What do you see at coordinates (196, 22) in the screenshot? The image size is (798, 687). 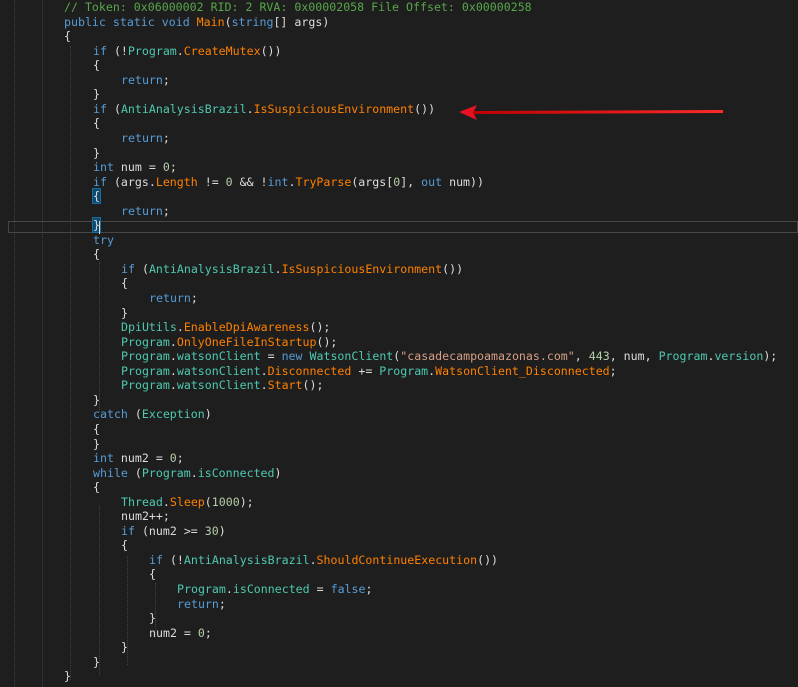 I see `code-line: public static void Main(string[] args)` at bounding box center [196, 22].